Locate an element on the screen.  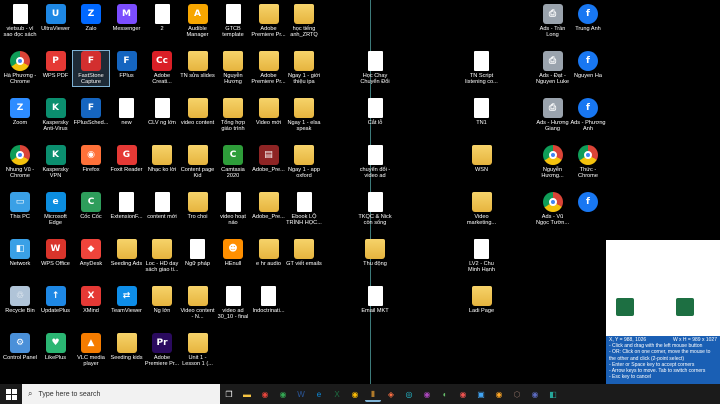
desktop-icon: F FastStone Capture is located at coordinates (91, 68).